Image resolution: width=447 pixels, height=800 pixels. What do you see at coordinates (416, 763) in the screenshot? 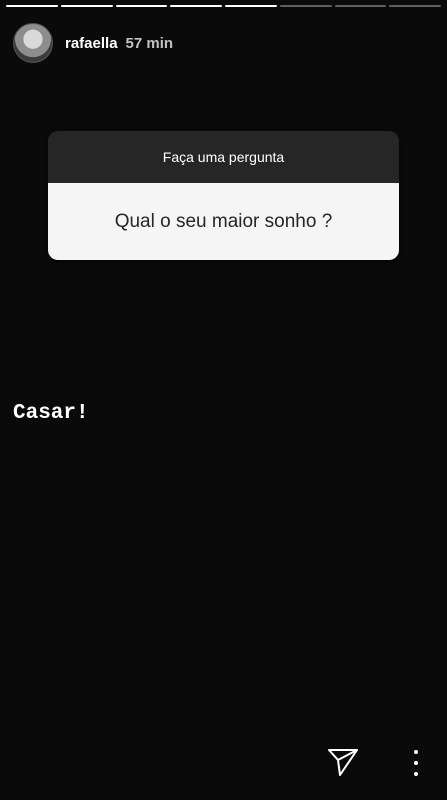
I see `more-options-icon` at bounding box center [416, 763].